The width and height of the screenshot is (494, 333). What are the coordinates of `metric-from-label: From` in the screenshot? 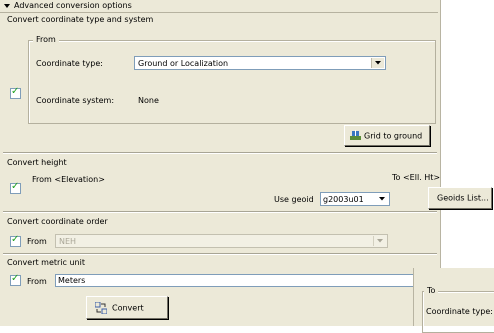 It's located at (37, 281).